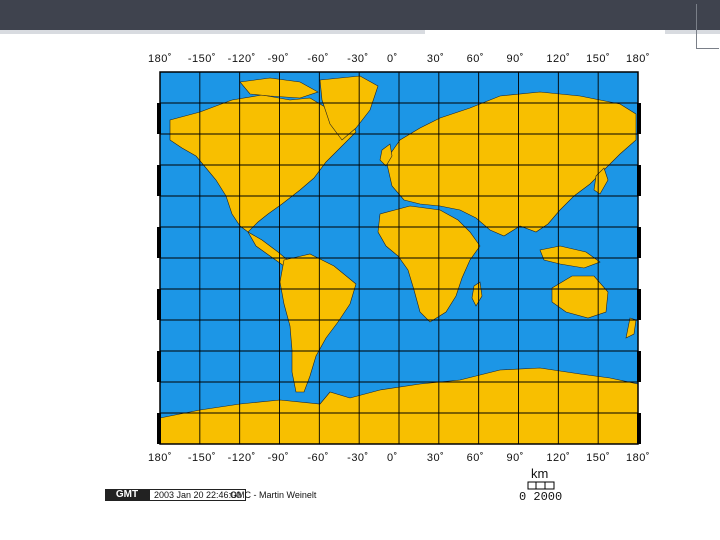  I want to click on scale-ticks: 0 2000, so click(541, 497).